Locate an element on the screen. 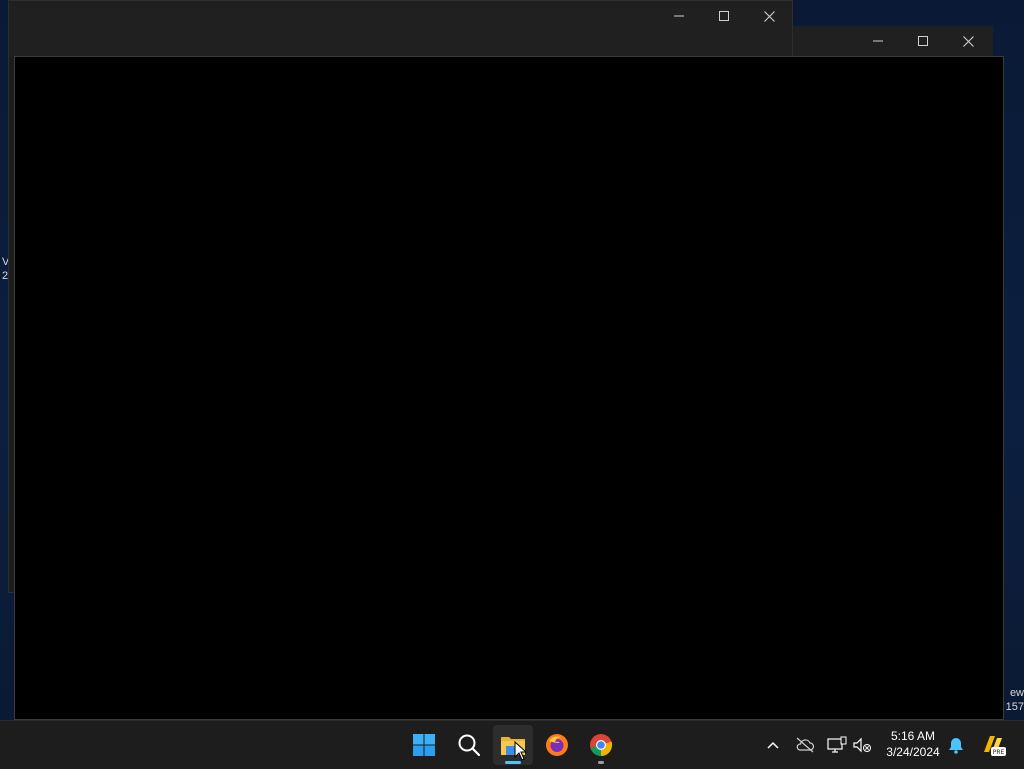 The height and width of the screenshot is (769, 1024). chrome-button is located at coordinates (601, 745).